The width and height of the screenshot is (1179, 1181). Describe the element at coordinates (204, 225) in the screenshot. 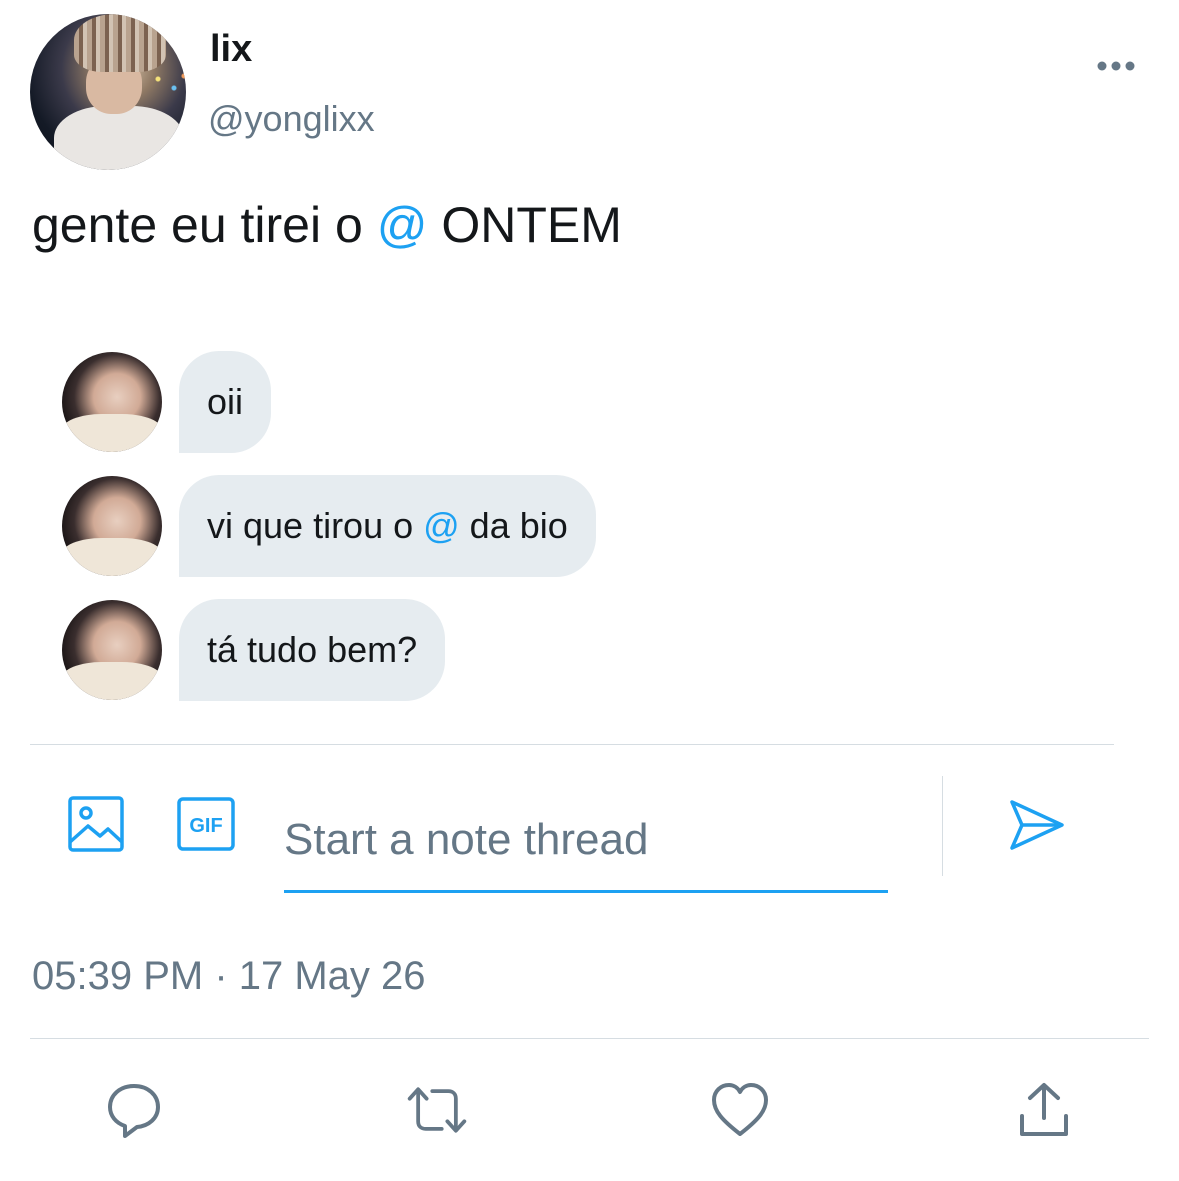

I see `tweet-text-before: gente eu tirei o` at that location.